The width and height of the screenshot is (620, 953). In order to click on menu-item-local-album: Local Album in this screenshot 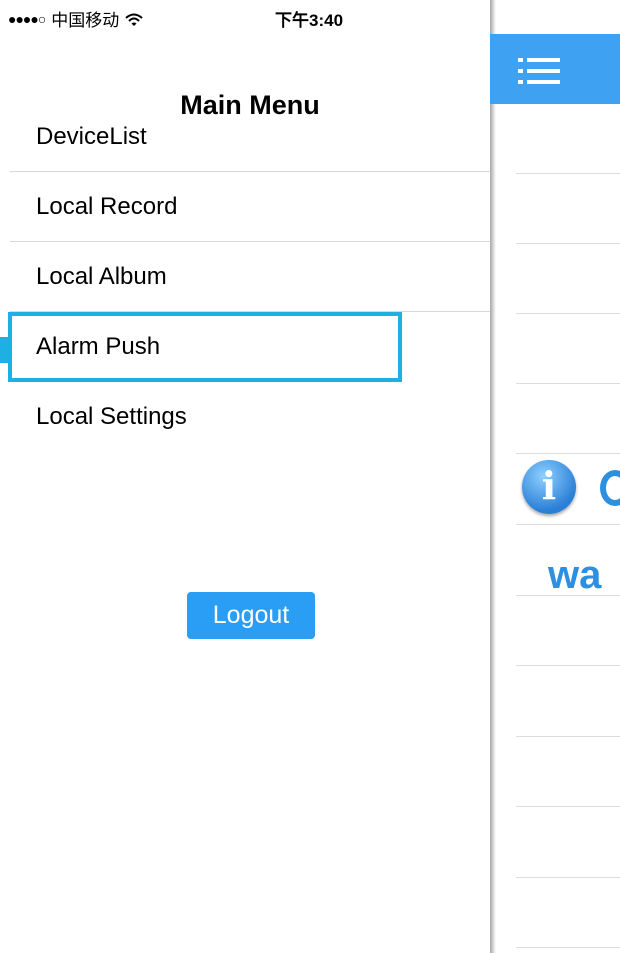, I will do `click(245, 277)`.